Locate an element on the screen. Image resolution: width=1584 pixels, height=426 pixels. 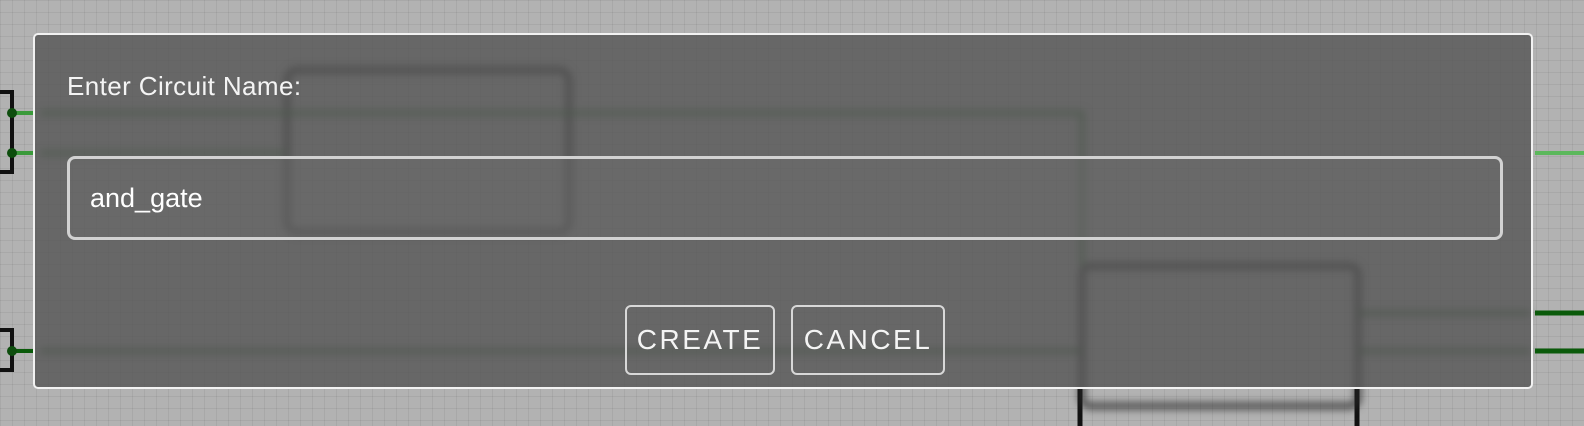
create-button: CREATE is located at coordinates (700, 340).